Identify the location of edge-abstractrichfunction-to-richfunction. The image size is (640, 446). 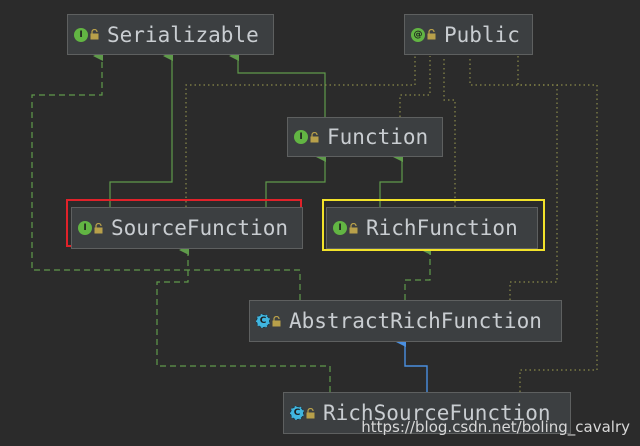
(417, 272).